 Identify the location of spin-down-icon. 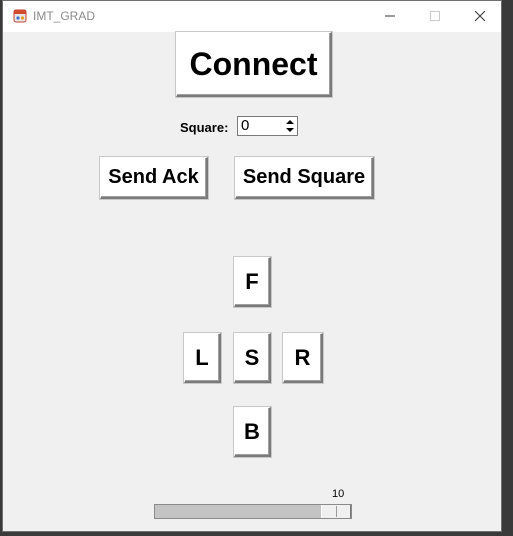
(290, 130).